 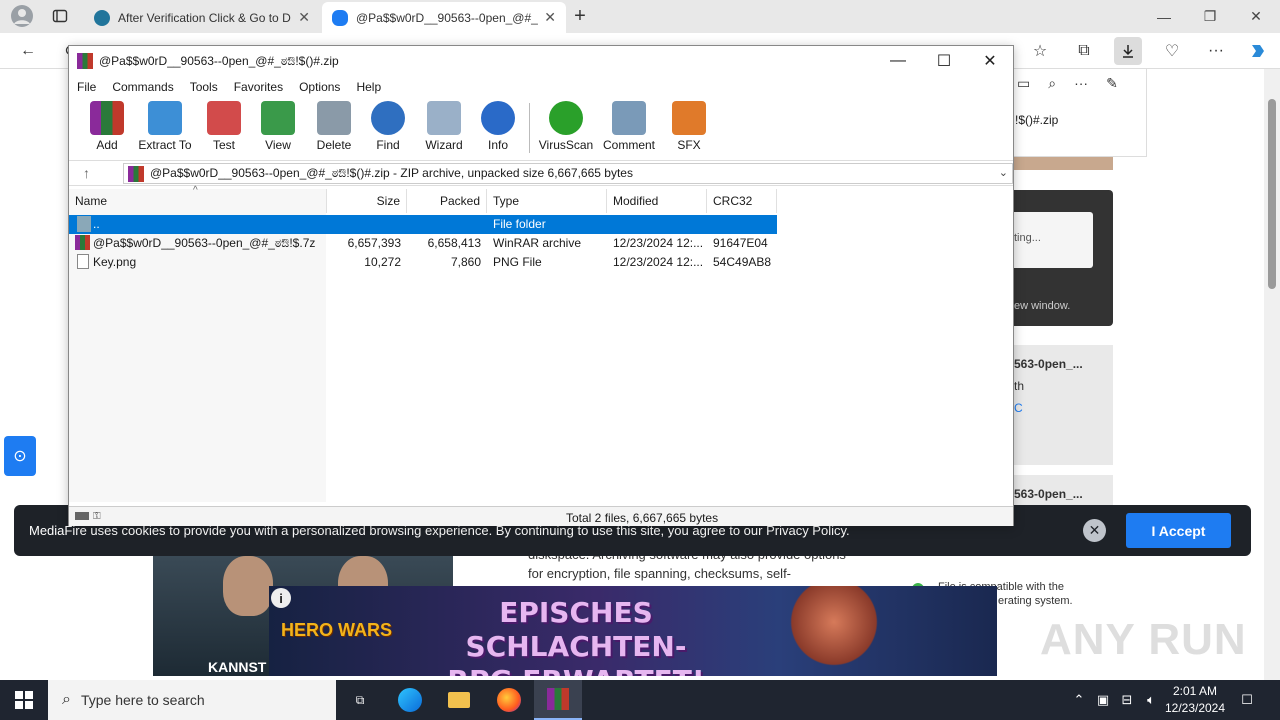 I want to click on drive-icon, so click(x=82, y=516).